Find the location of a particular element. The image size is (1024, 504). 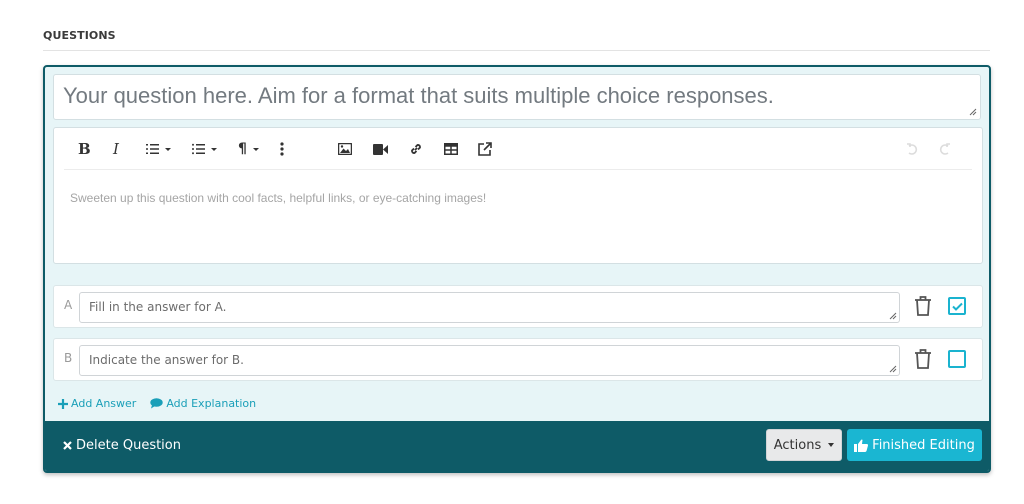

redo-icon is located at coordinates (944, 148).